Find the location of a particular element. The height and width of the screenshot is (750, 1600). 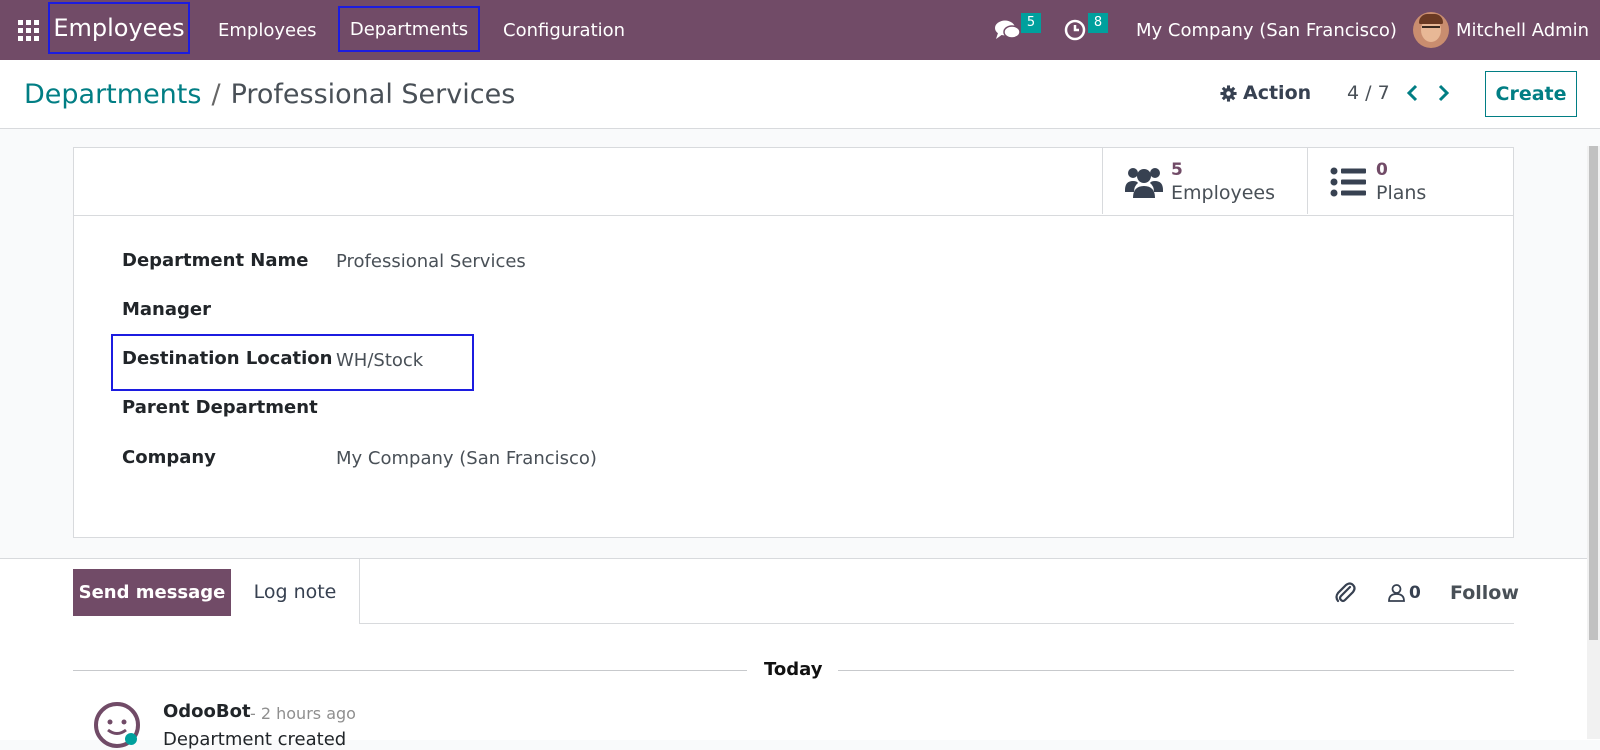

action-label: Action is located at coordinates (1277, 93).